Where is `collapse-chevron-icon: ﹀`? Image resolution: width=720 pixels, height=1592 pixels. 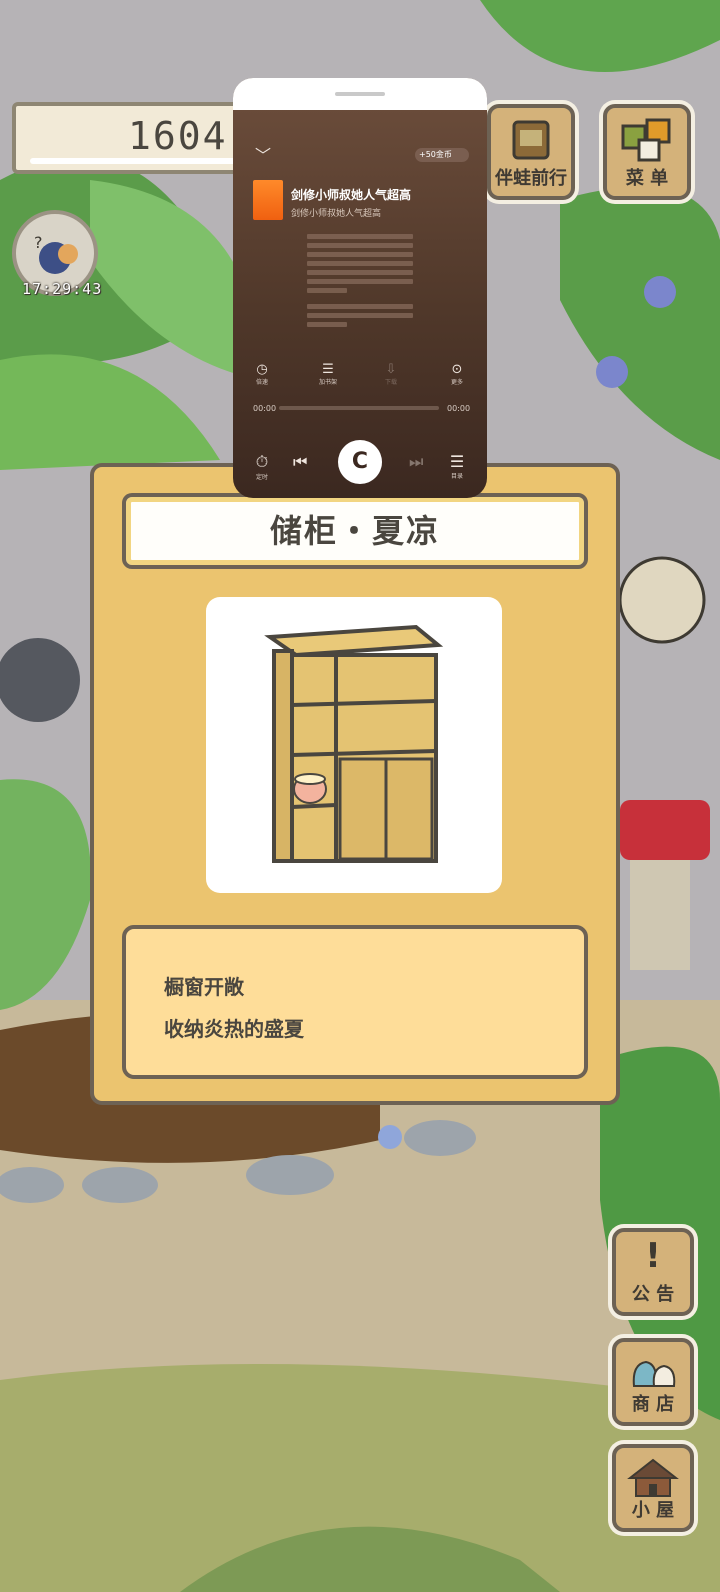
collapse-chevron-icon: ﹀ is located at coordinates (263, 154).